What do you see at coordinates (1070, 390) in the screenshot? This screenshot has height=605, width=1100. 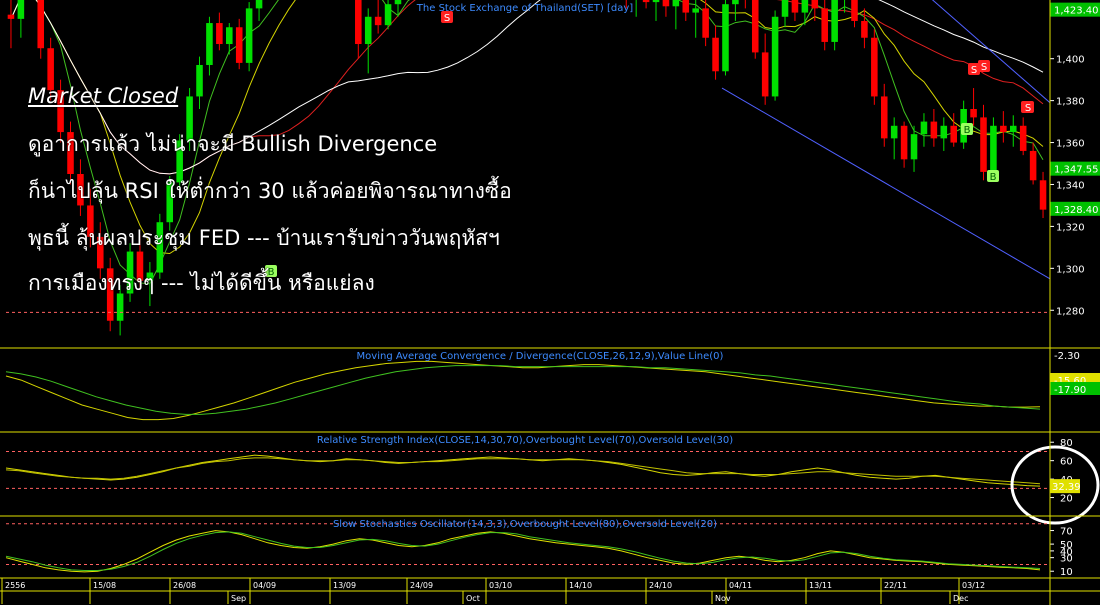 I see `macd-value-tag-label: -17.90` at bounding box center [1070, 390].